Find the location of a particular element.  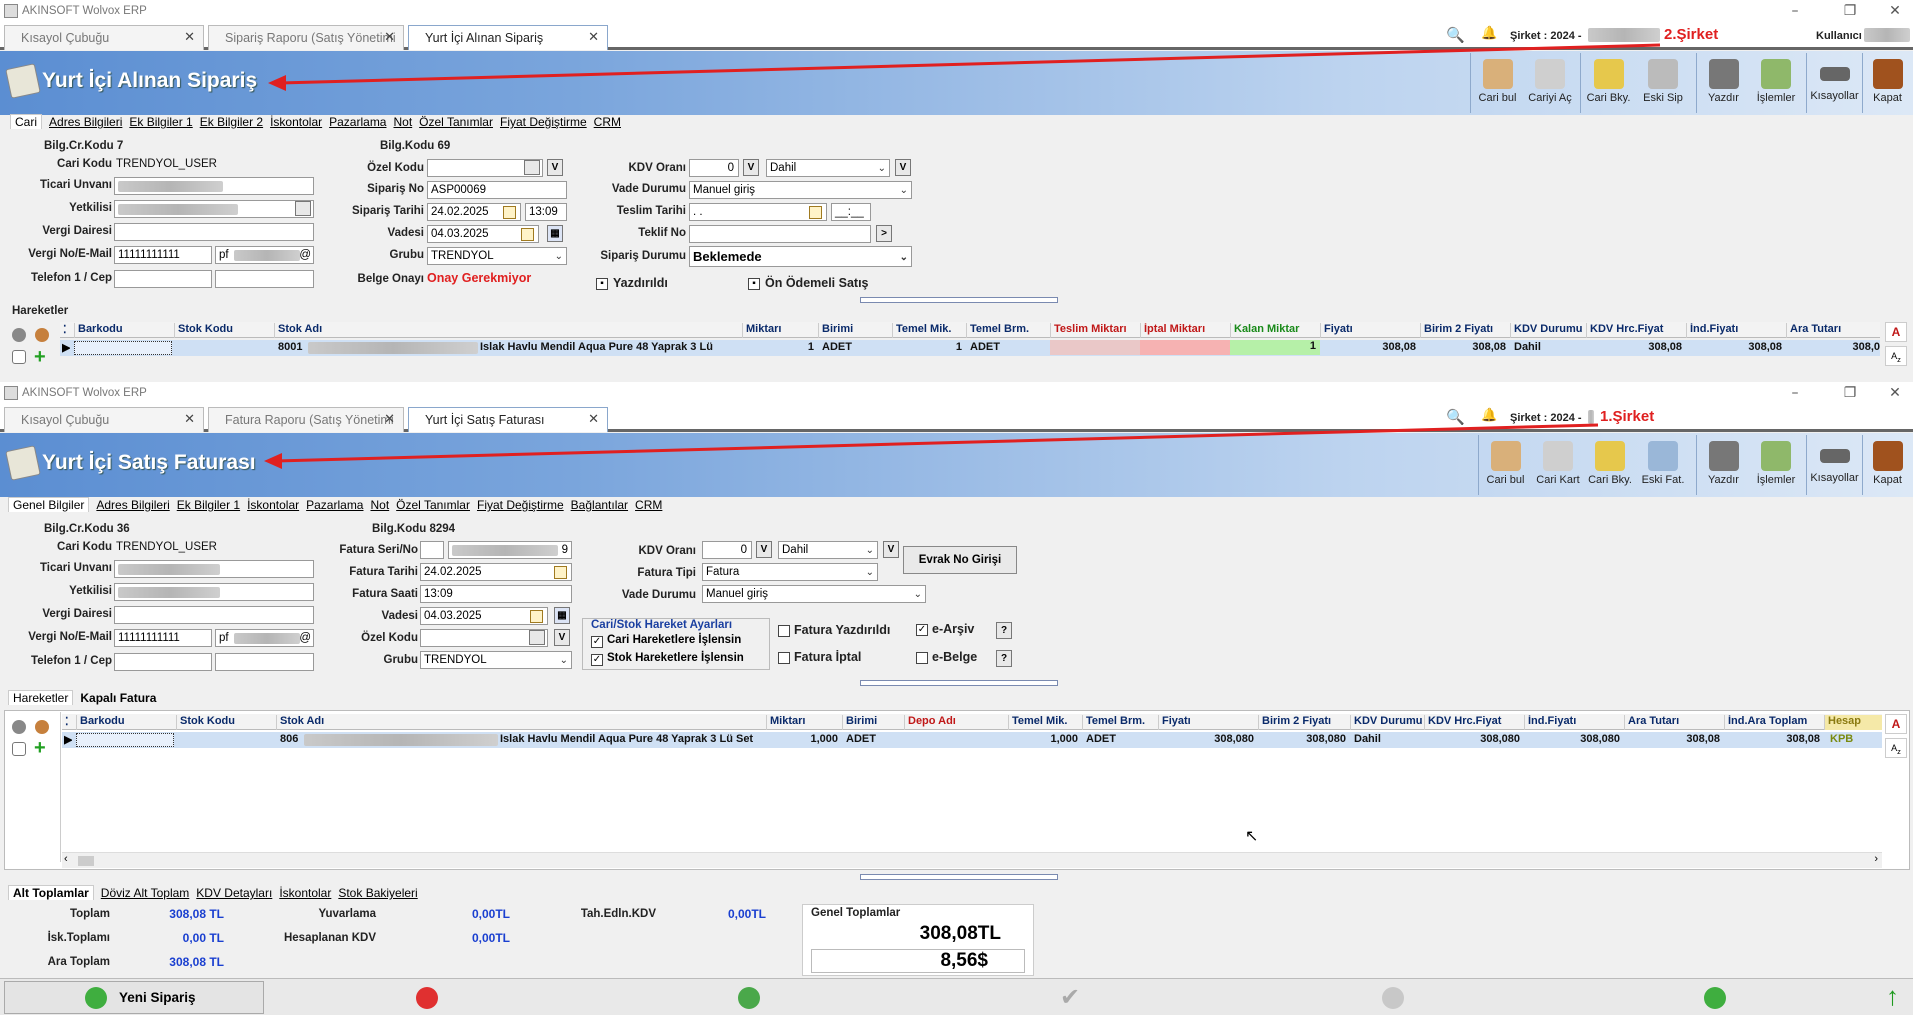

arrow-bottom is located at coordinates (937, 443).